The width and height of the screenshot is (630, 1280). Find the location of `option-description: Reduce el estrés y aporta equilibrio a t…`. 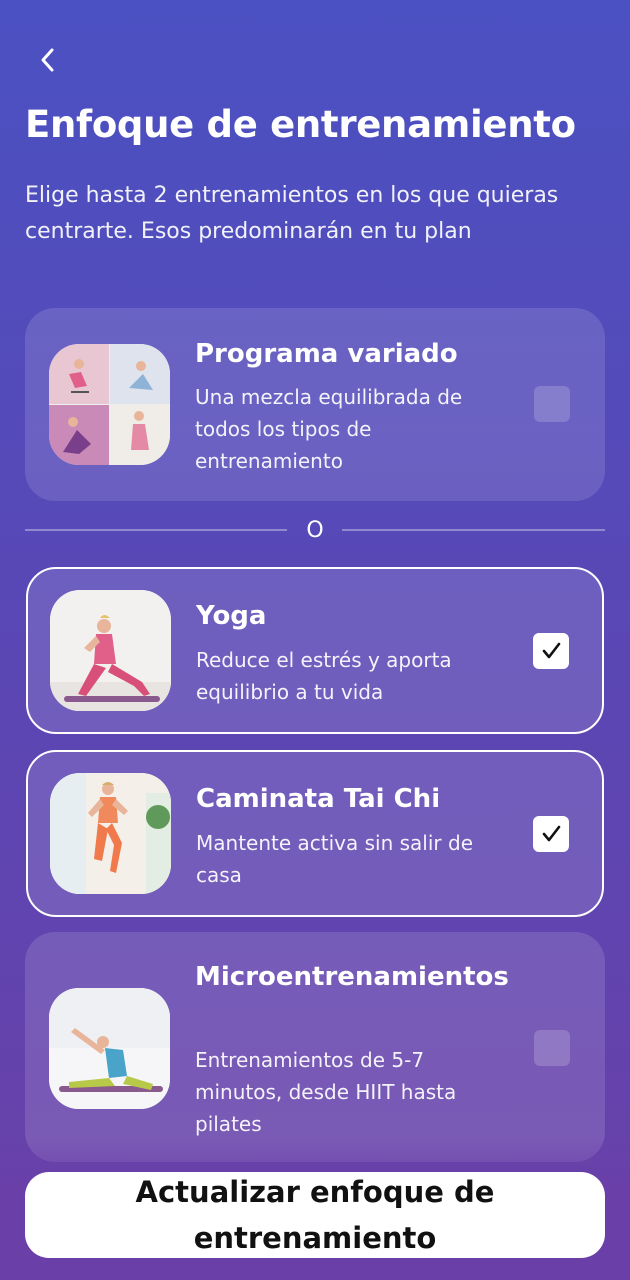

option-description: Reduce el estrés y aporta equilibrio a t… is located at coordinates (324, 676).